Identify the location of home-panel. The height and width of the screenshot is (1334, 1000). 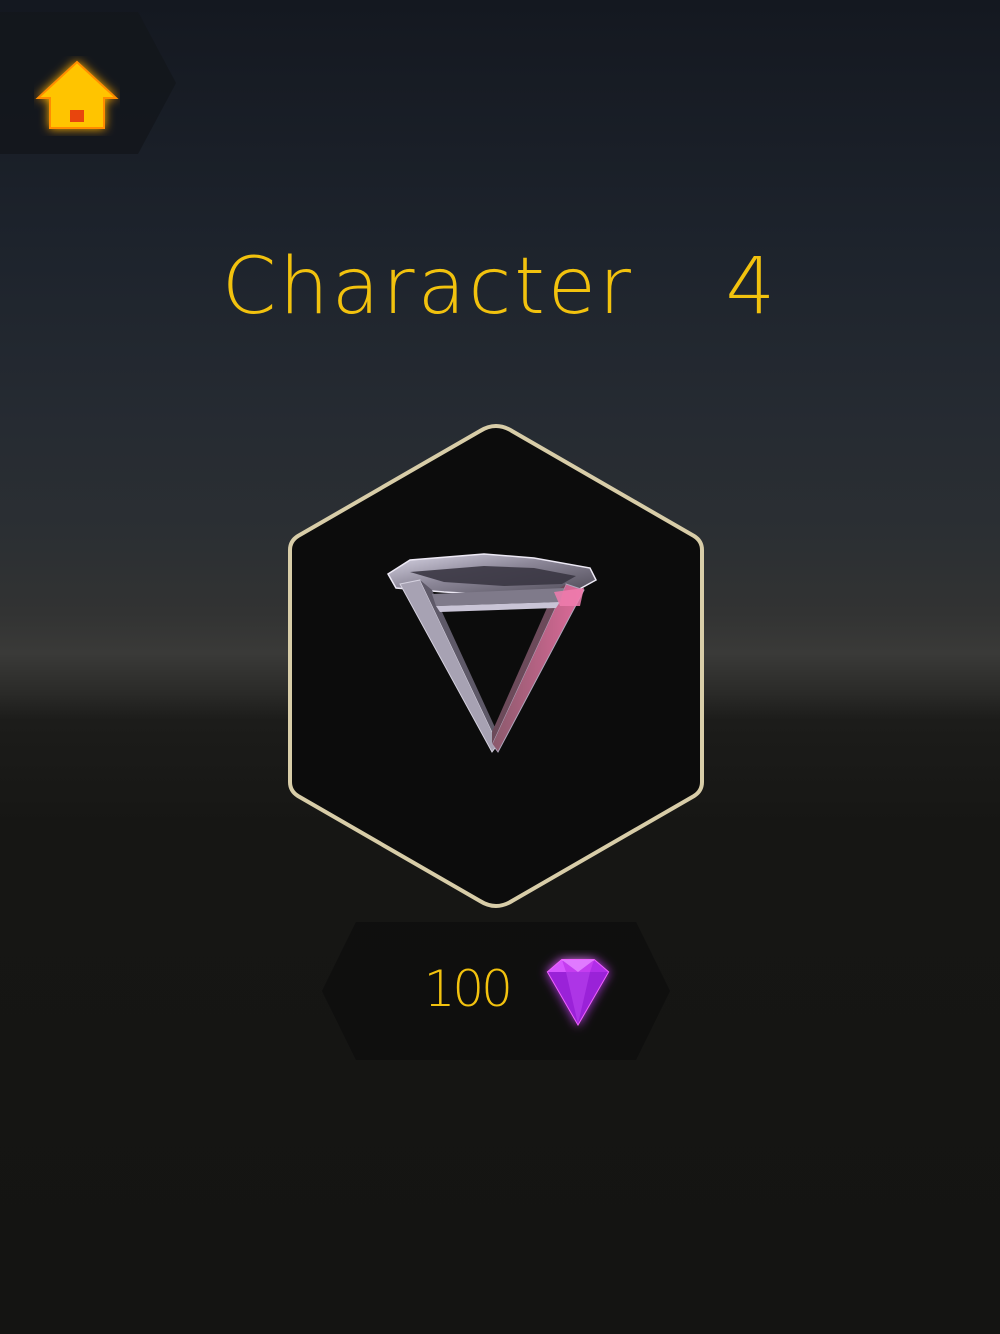
(88, 83).